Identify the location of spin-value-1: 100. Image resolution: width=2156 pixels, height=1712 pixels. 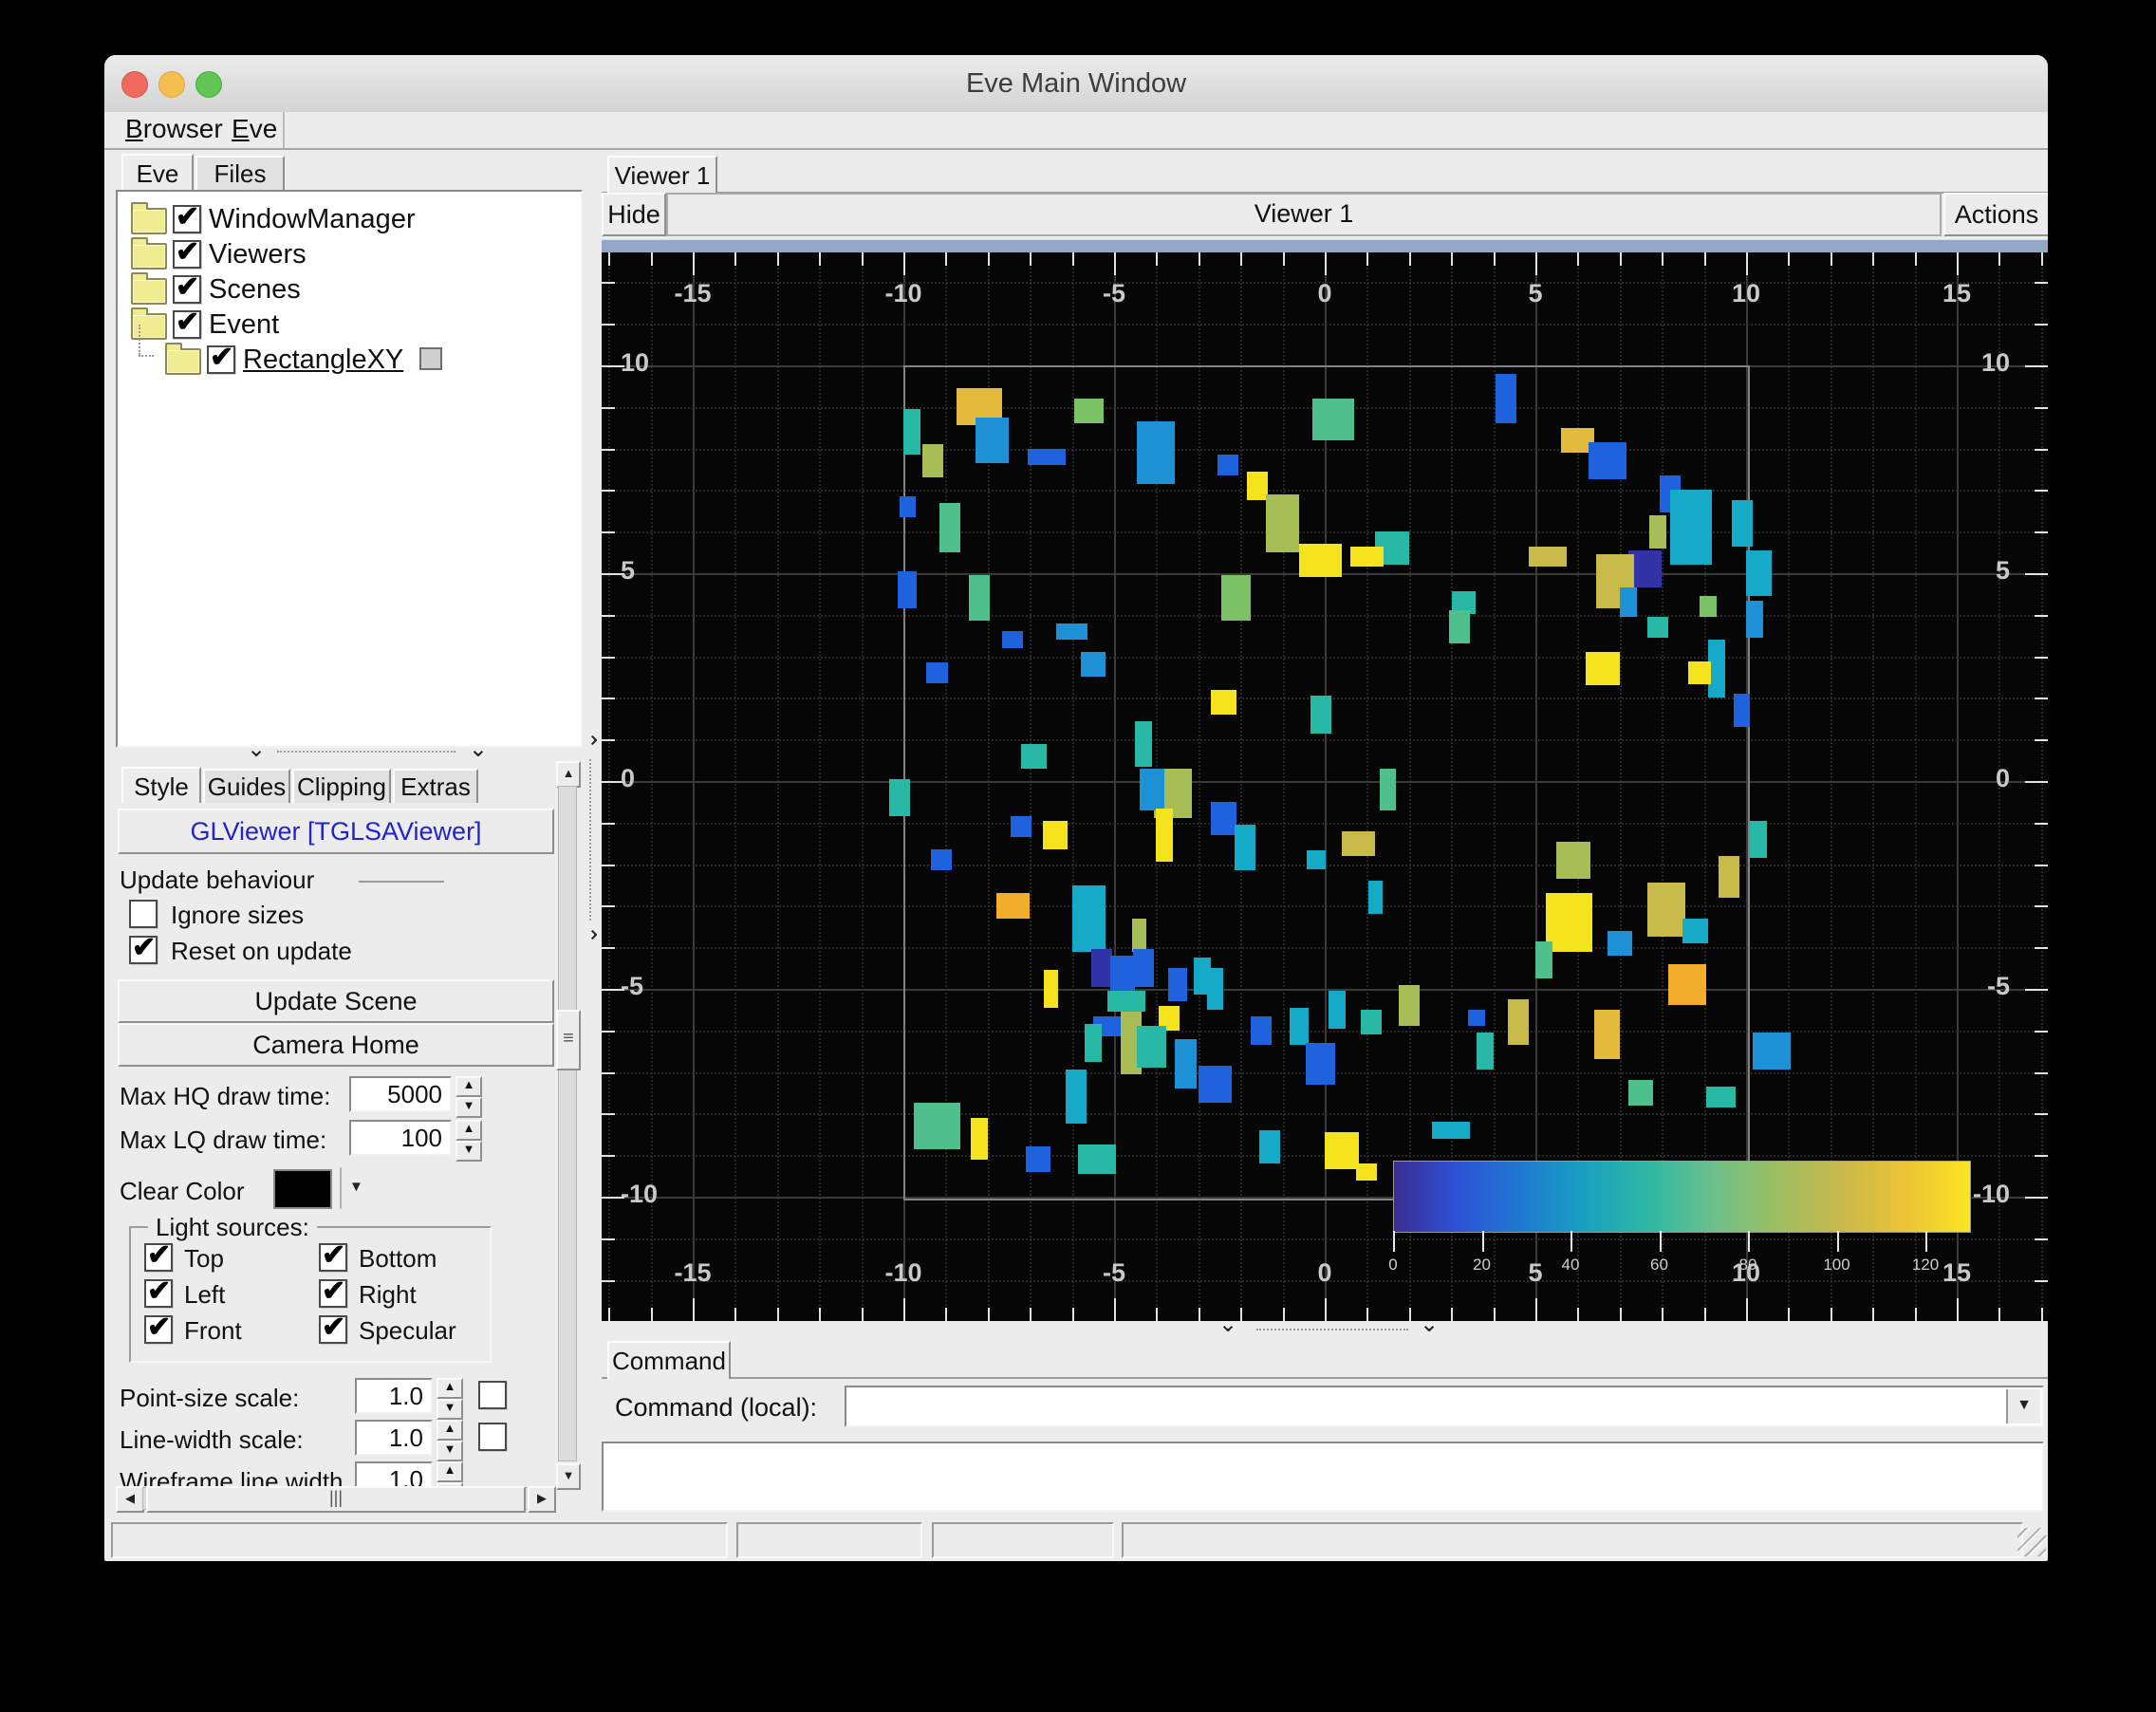
(400, 1138).